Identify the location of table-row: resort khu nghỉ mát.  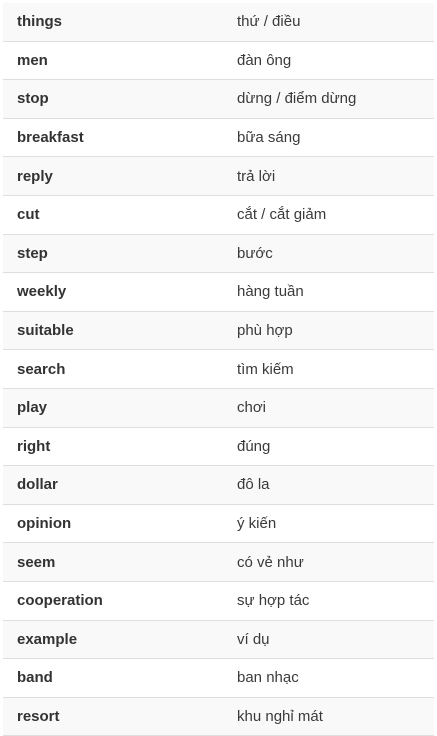
(218, 716).